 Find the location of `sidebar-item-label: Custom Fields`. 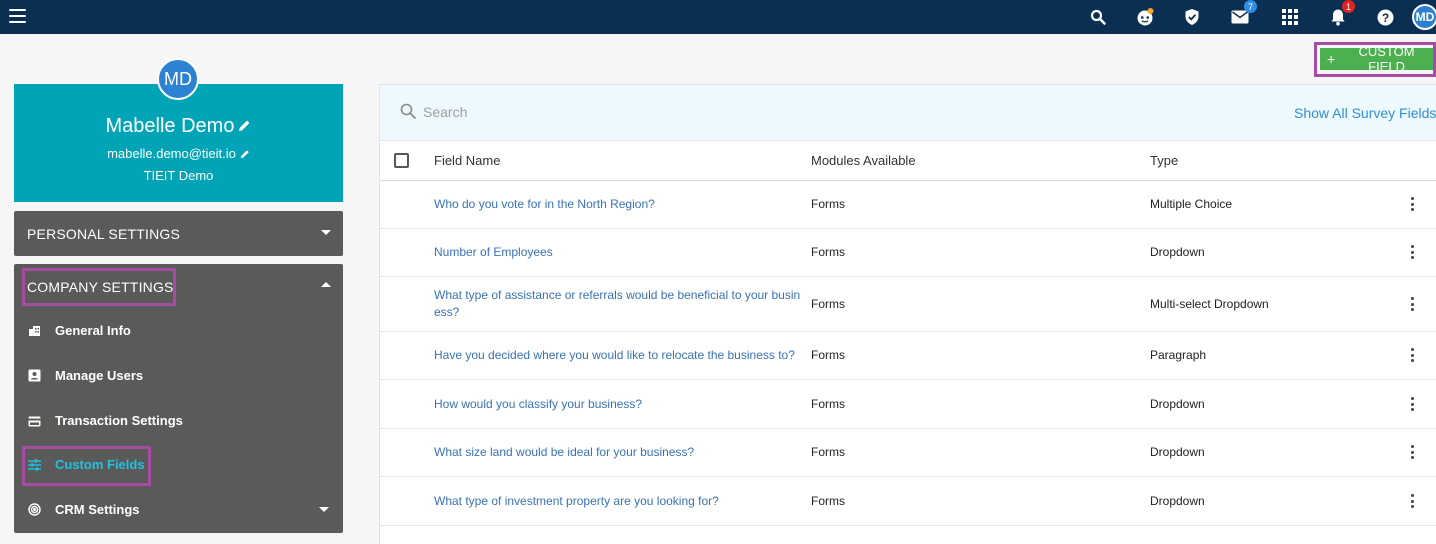

sidebar-item-label: Custom Fields is located at coordinates (100, 464).